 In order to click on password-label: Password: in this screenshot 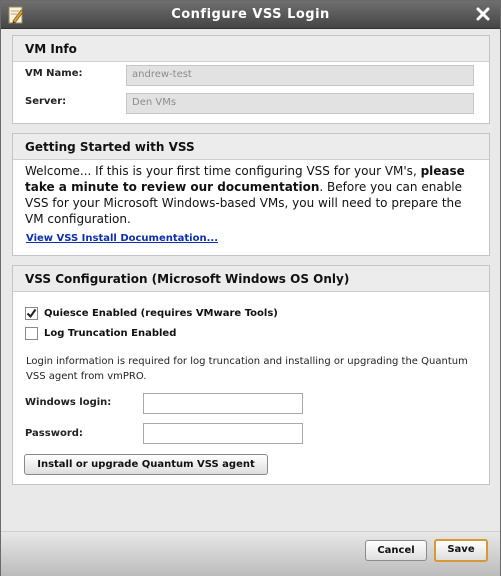, I will do `click(54, 433)`.